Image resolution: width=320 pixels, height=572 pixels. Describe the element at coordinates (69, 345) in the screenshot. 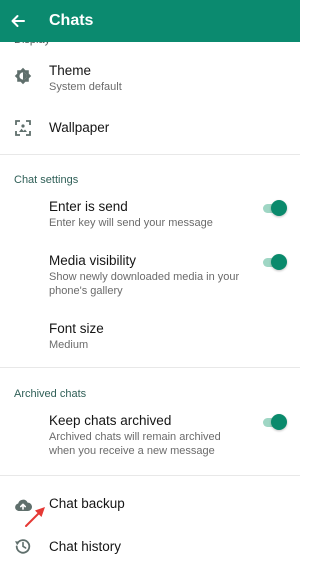

I see `setting-font-size-subtitle: Medium` at that location.